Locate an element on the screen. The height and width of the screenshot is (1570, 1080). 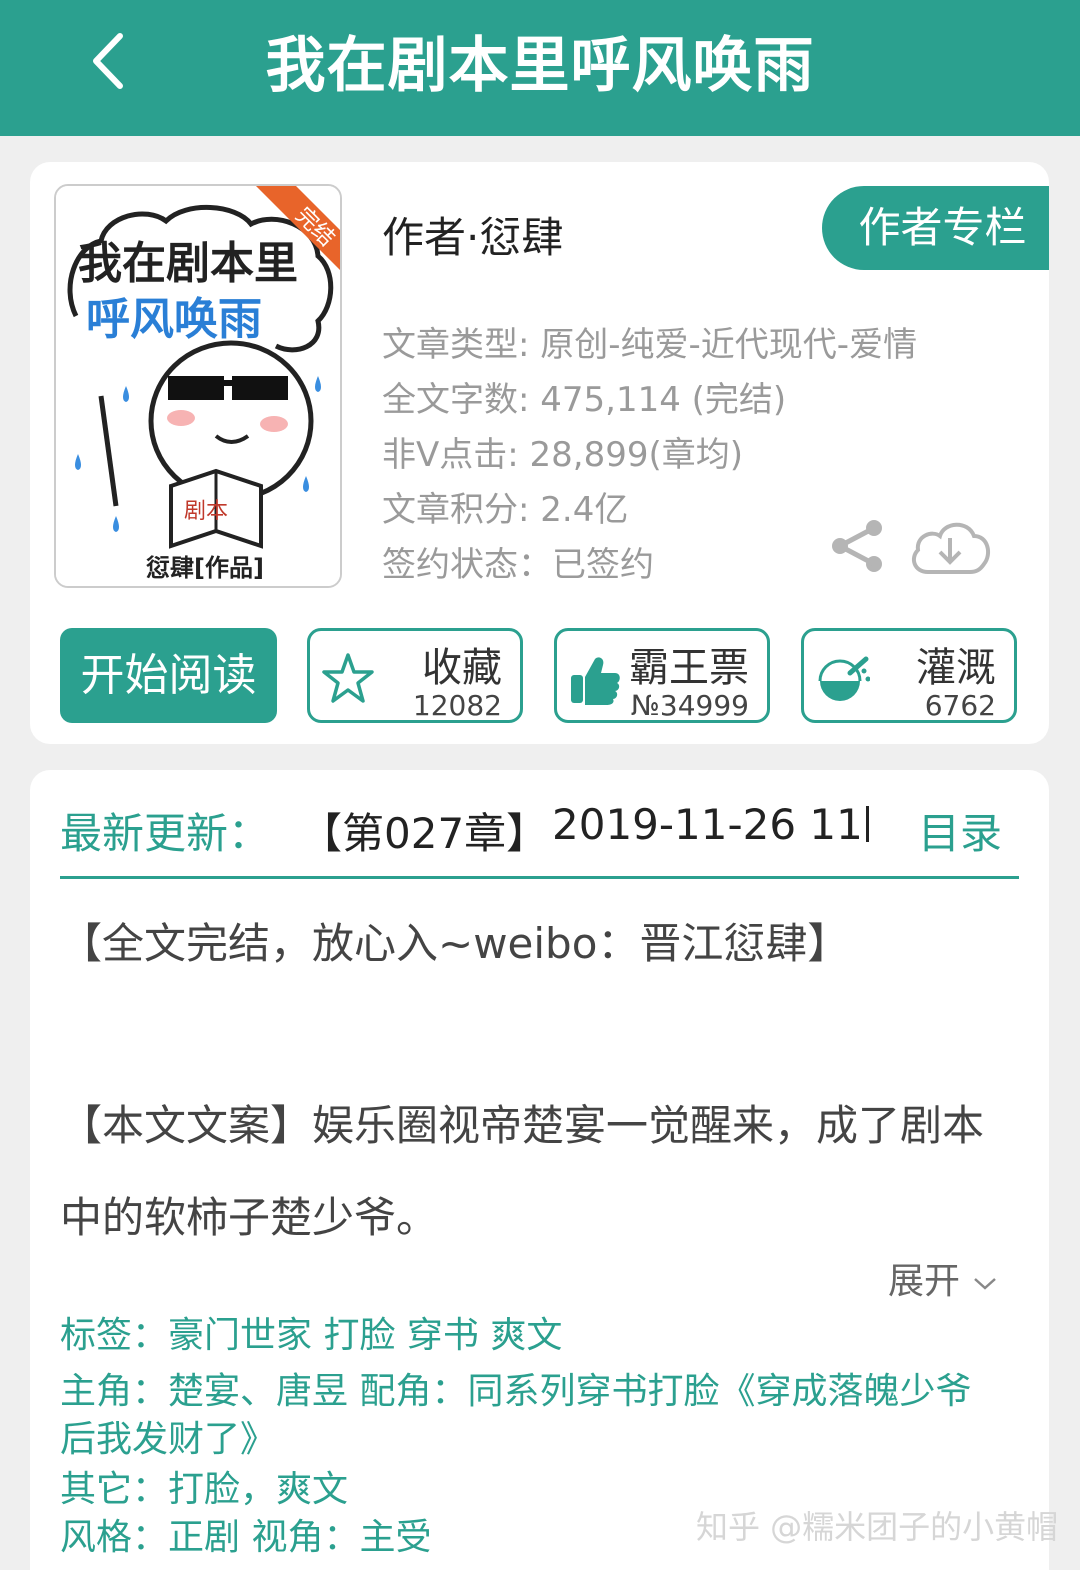
start-reading-button: 开始阅读 is located at coordinates (168, 675).